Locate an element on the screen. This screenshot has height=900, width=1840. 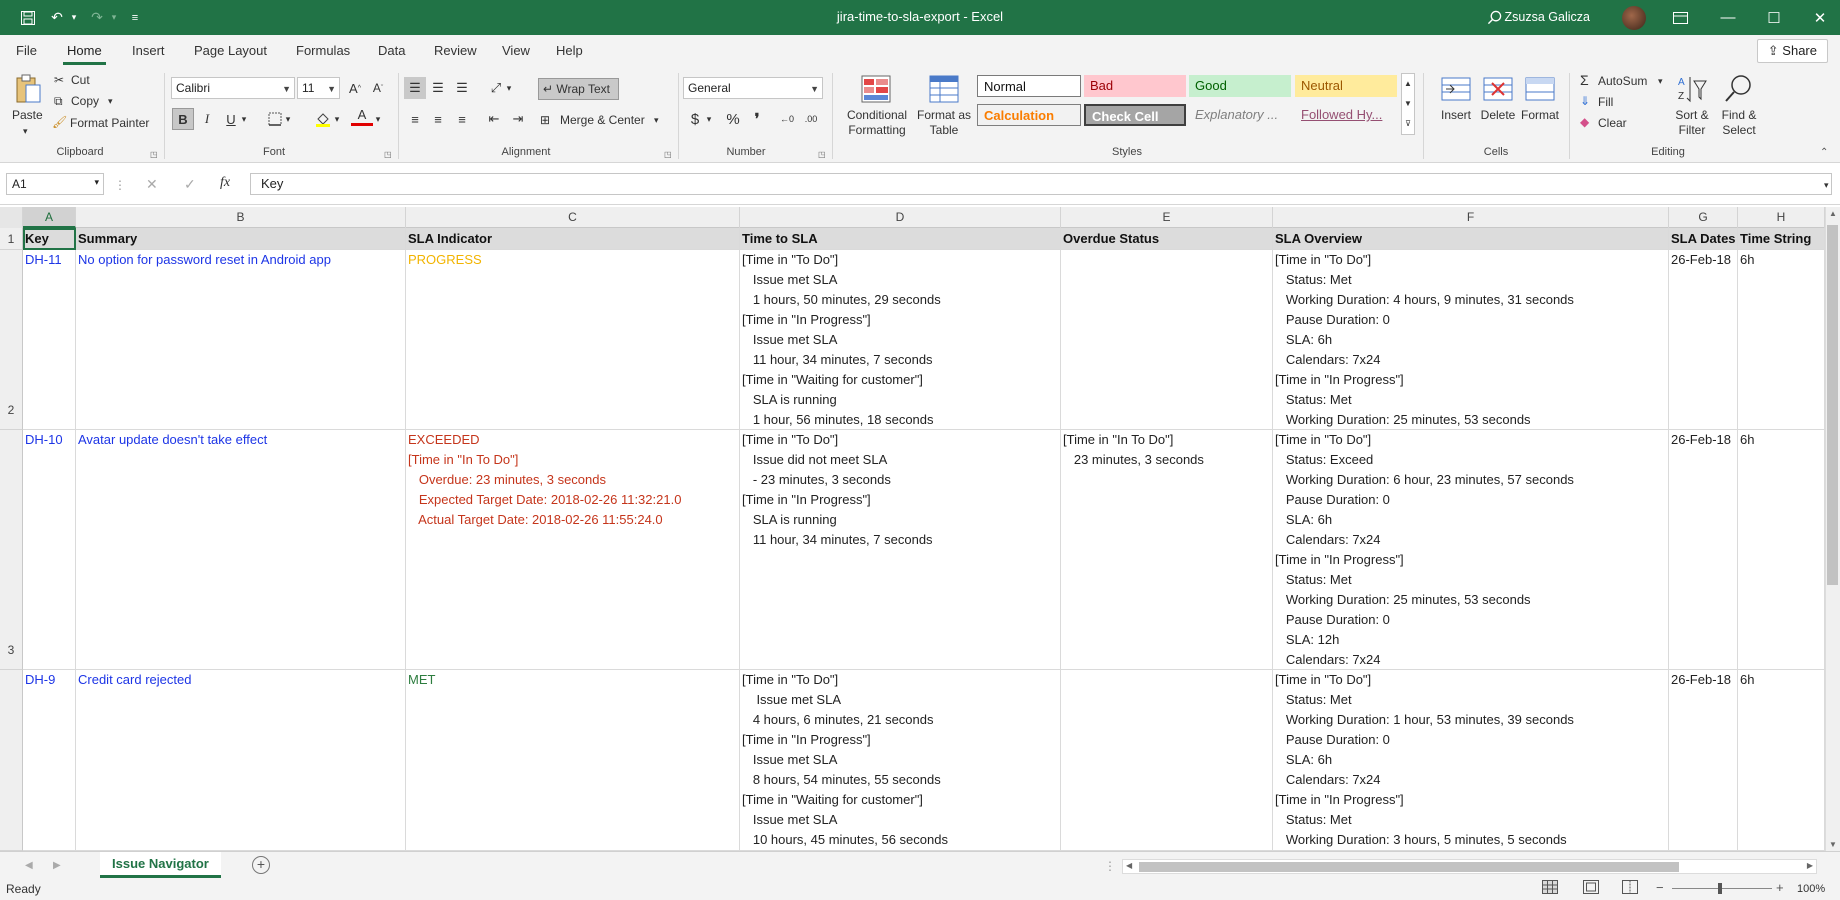
formula-input: Key is located at coordinates (1041, 184).